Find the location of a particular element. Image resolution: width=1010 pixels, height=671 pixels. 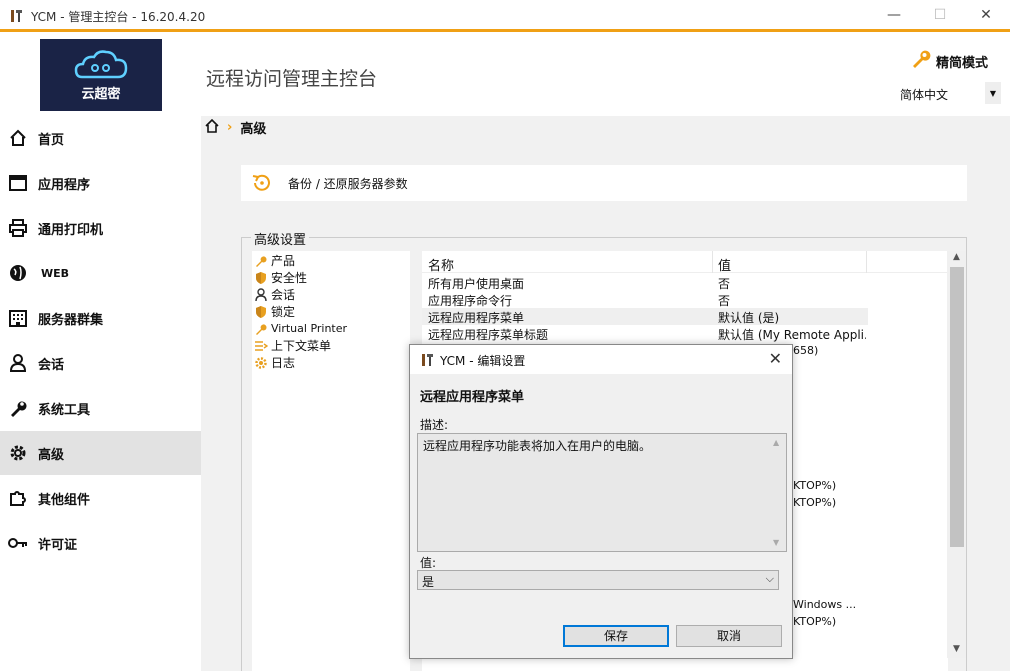

tree-item-lock: 锁定 is located at coordinates (274, 311).